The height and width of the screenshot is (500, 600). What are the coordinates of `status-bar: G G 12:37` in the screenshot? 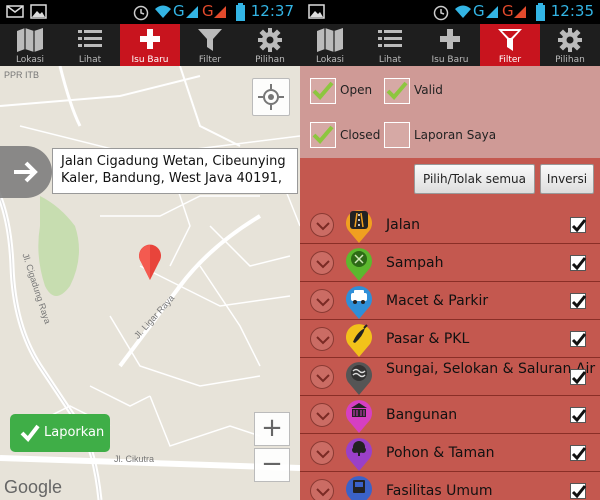 It's located at (150, 12).